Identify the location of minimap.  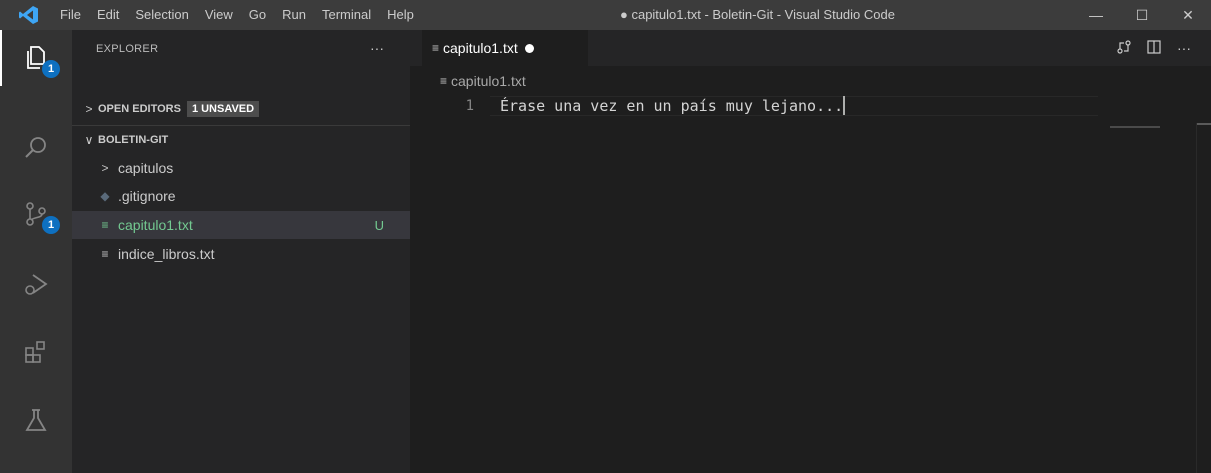
(1135, 127).